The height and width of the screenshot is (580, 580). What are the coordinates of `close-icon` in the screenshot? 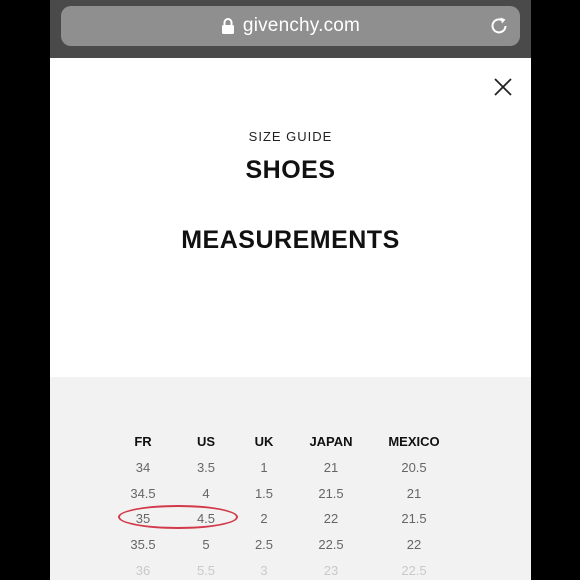 It's located at (503, 87).